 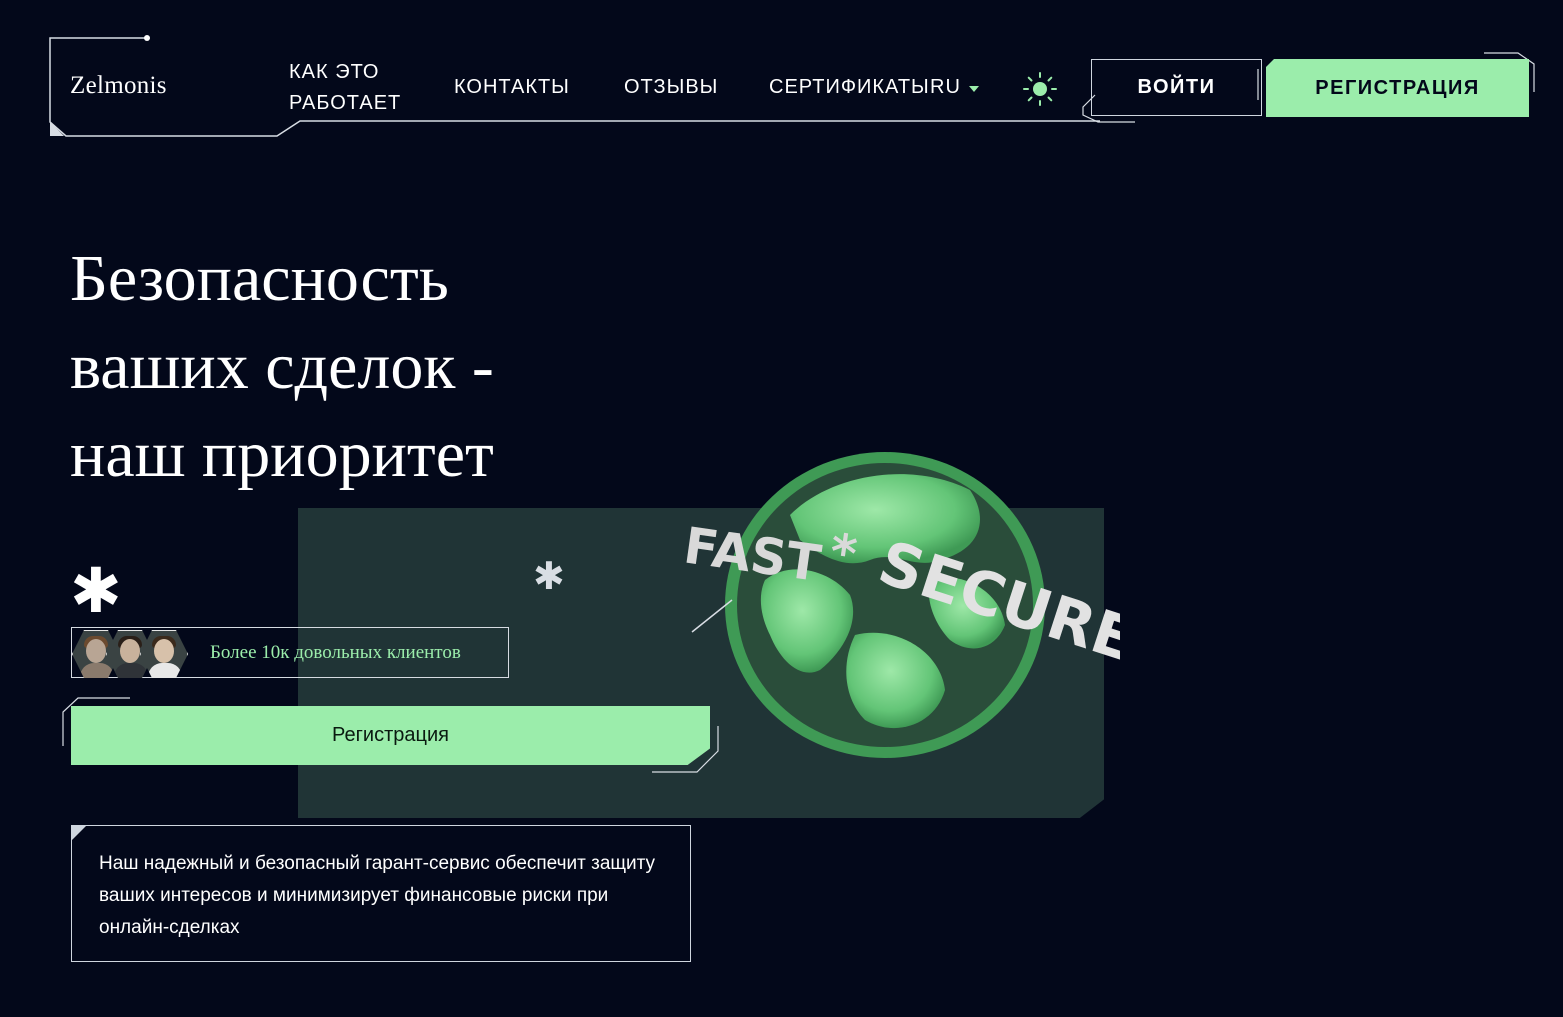 What do you see at coordinates (118, 86) in the screenshot?
I see `logo: Zelmonis` at bounding box center [118, 86].